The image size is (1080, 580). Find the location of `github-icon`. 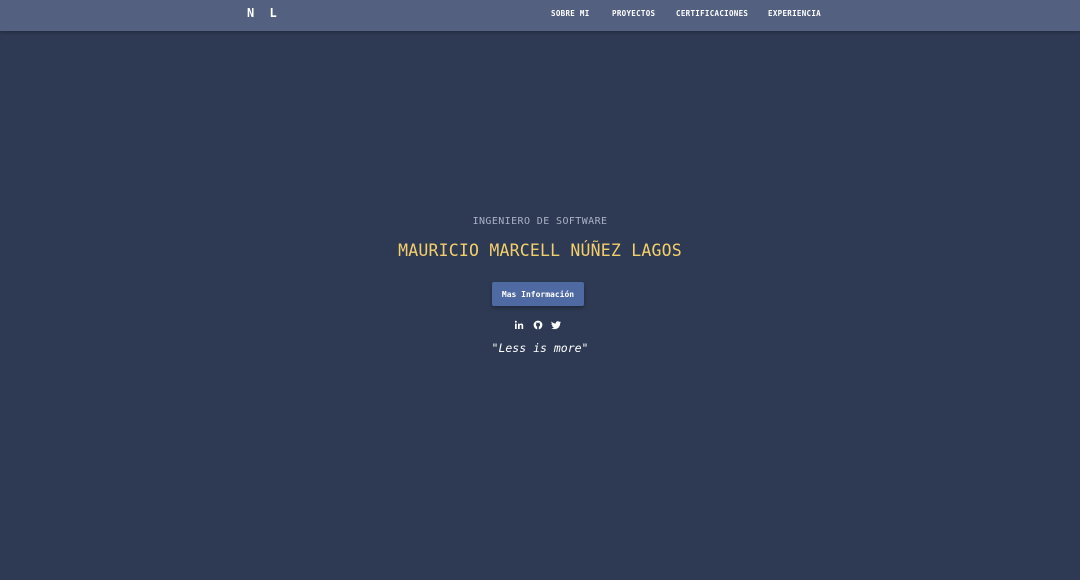

github-icon is located at coordinates (538, 325).